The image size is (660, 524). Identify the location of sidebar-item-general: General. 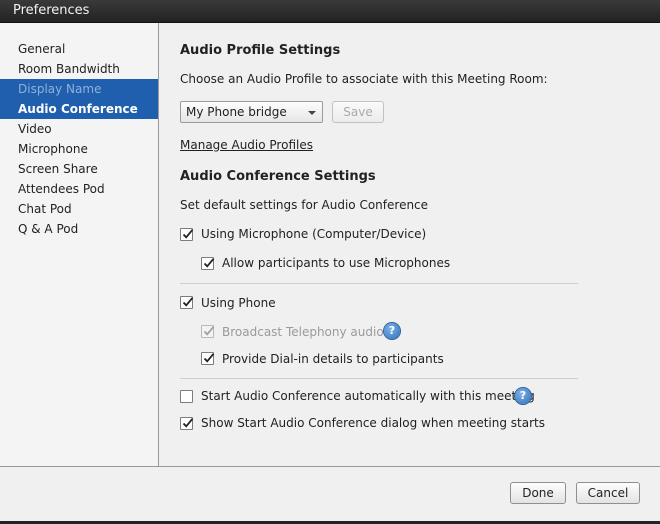
(79, 49).